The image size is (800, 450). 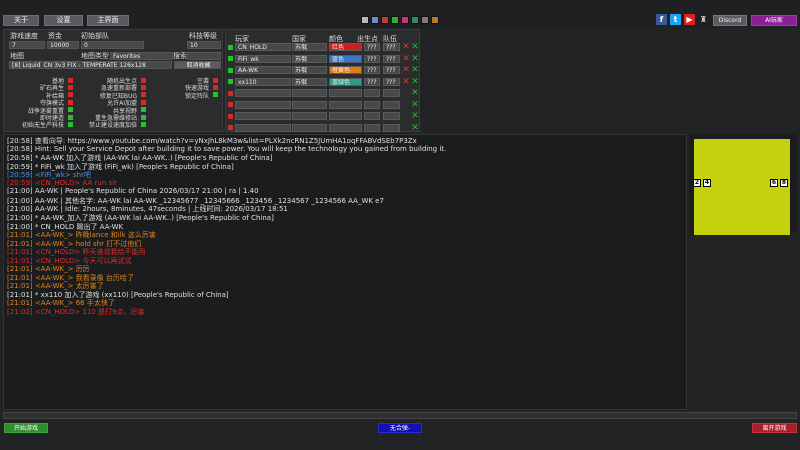 I want to click on speed-field: 7, so click(x=27, y=45).